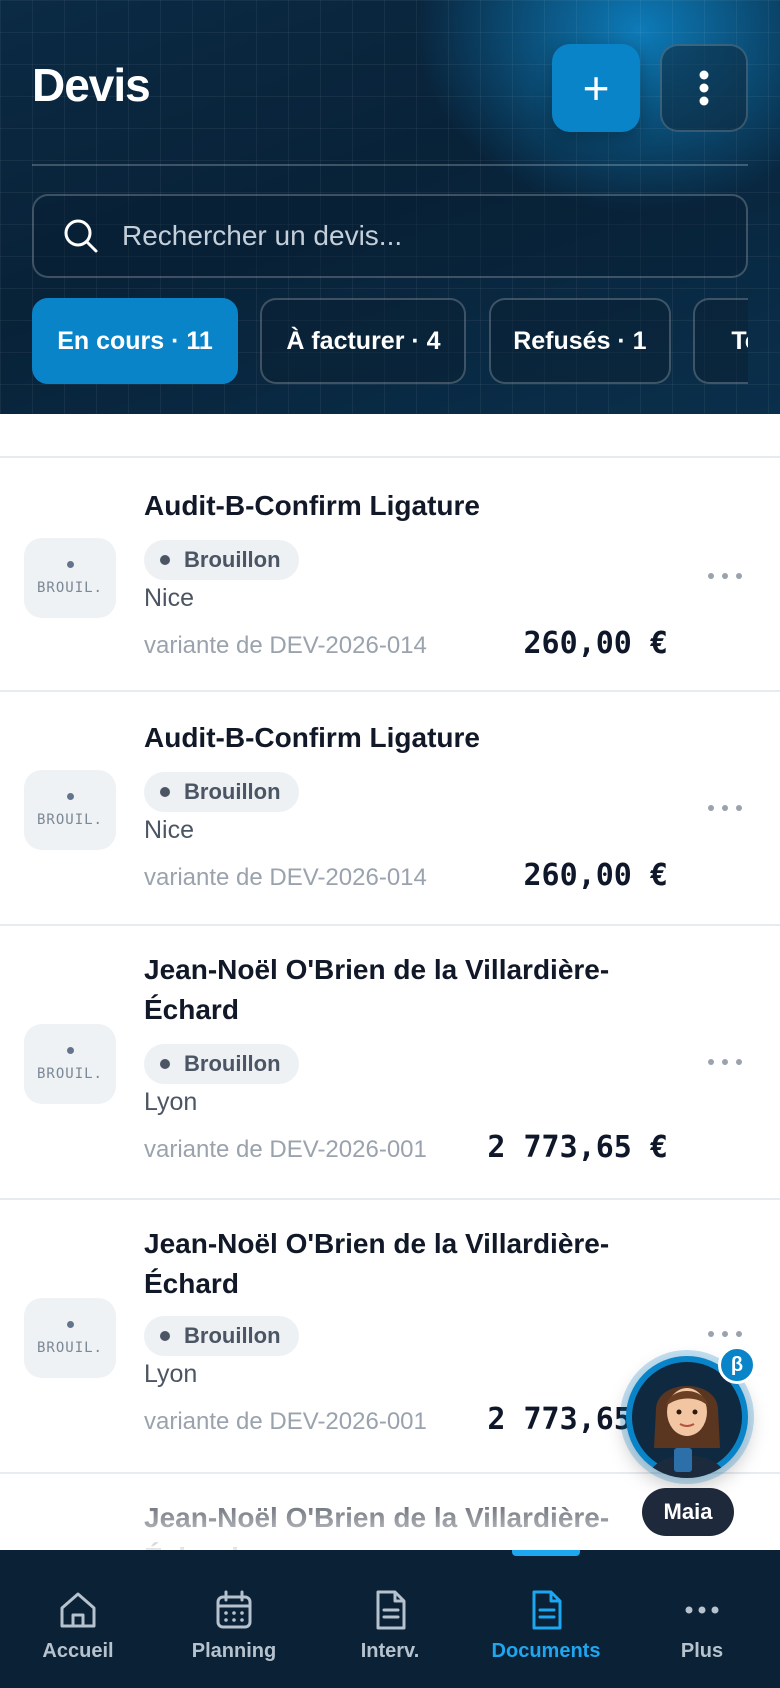 The width and height of the screenshot is (780, 1688). I want to click on home-icon, so click(78, 1610).